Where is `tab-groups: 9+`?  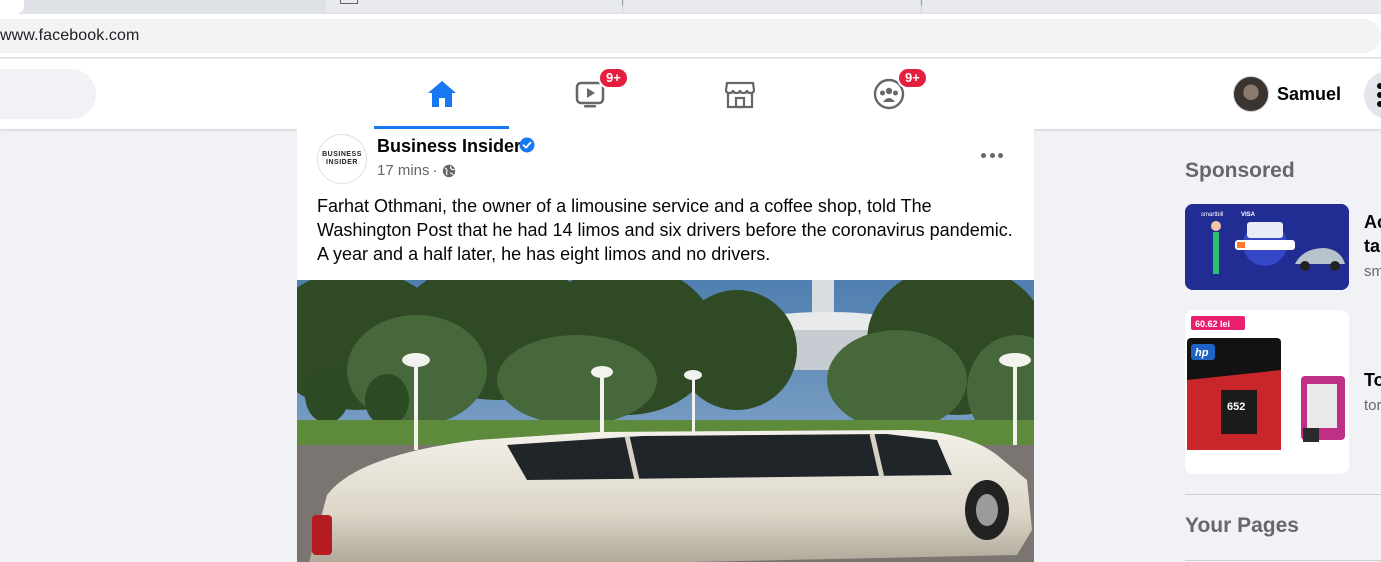 tab-groups: 9+ is located at coordinates (888, 94).